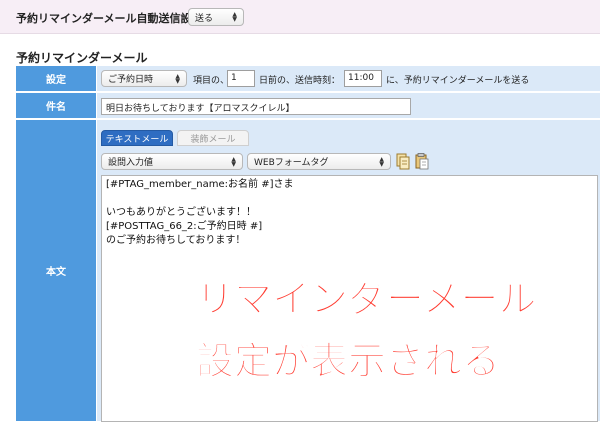  What do you see at coordinates (184, 226) in the screenshot?
I see `body-line: [#POSTTAG_66_2:ご予約日時 #]` at bounding box center [184, 226].